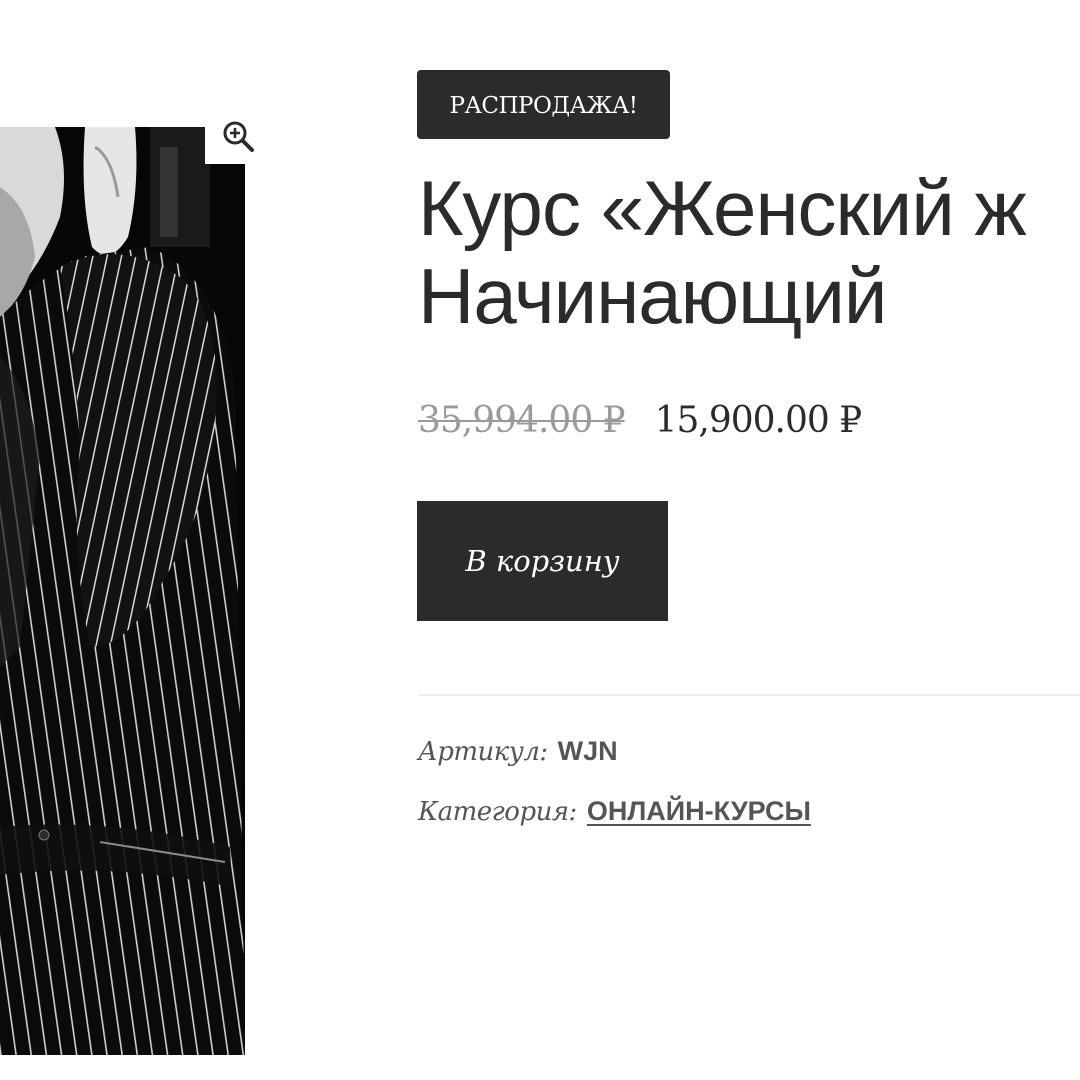 This screenshot has height=1080, width=1080. Describe the element at coordinates (542, 561) in the screenshot. I see `add-to-cart-button: В корзину` at that location.